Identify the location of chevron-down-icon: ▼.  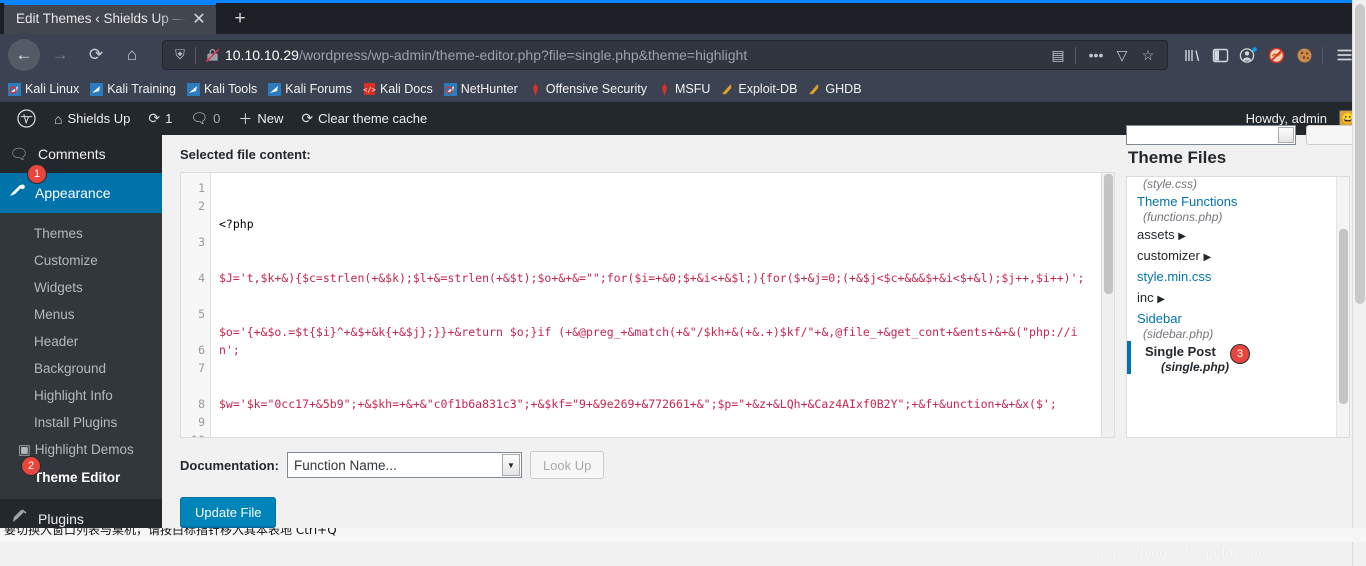
(510, 465).